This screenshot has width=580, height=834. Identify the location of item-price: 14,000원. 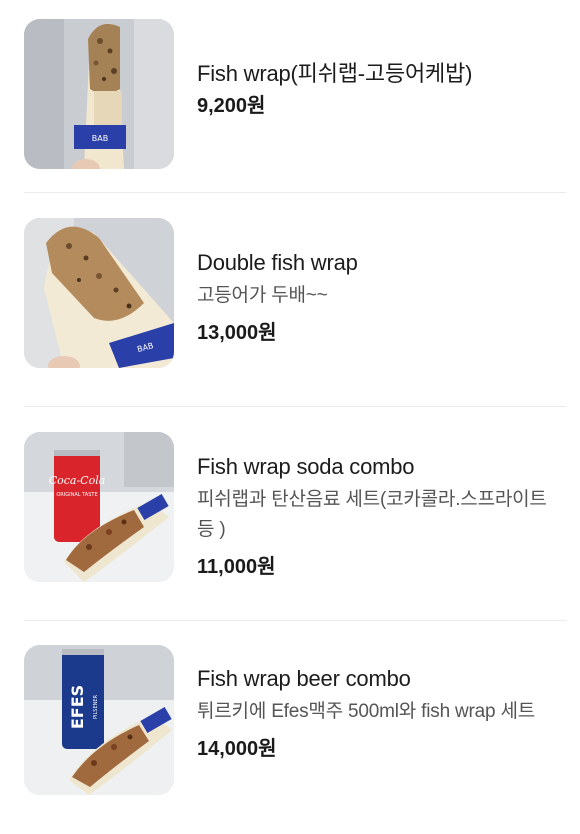
(237, 749).